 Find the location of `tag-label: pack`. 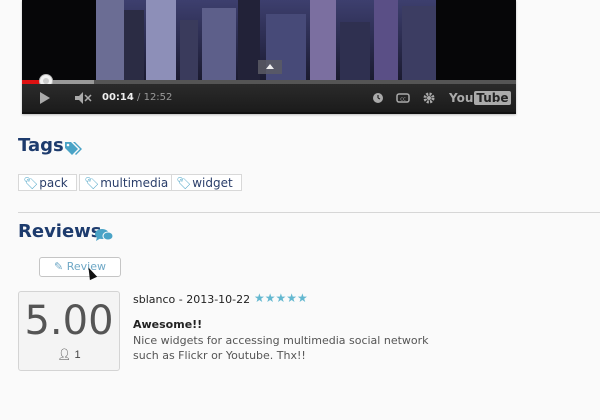

tag-label: pack is located at coordinates (53, 183).